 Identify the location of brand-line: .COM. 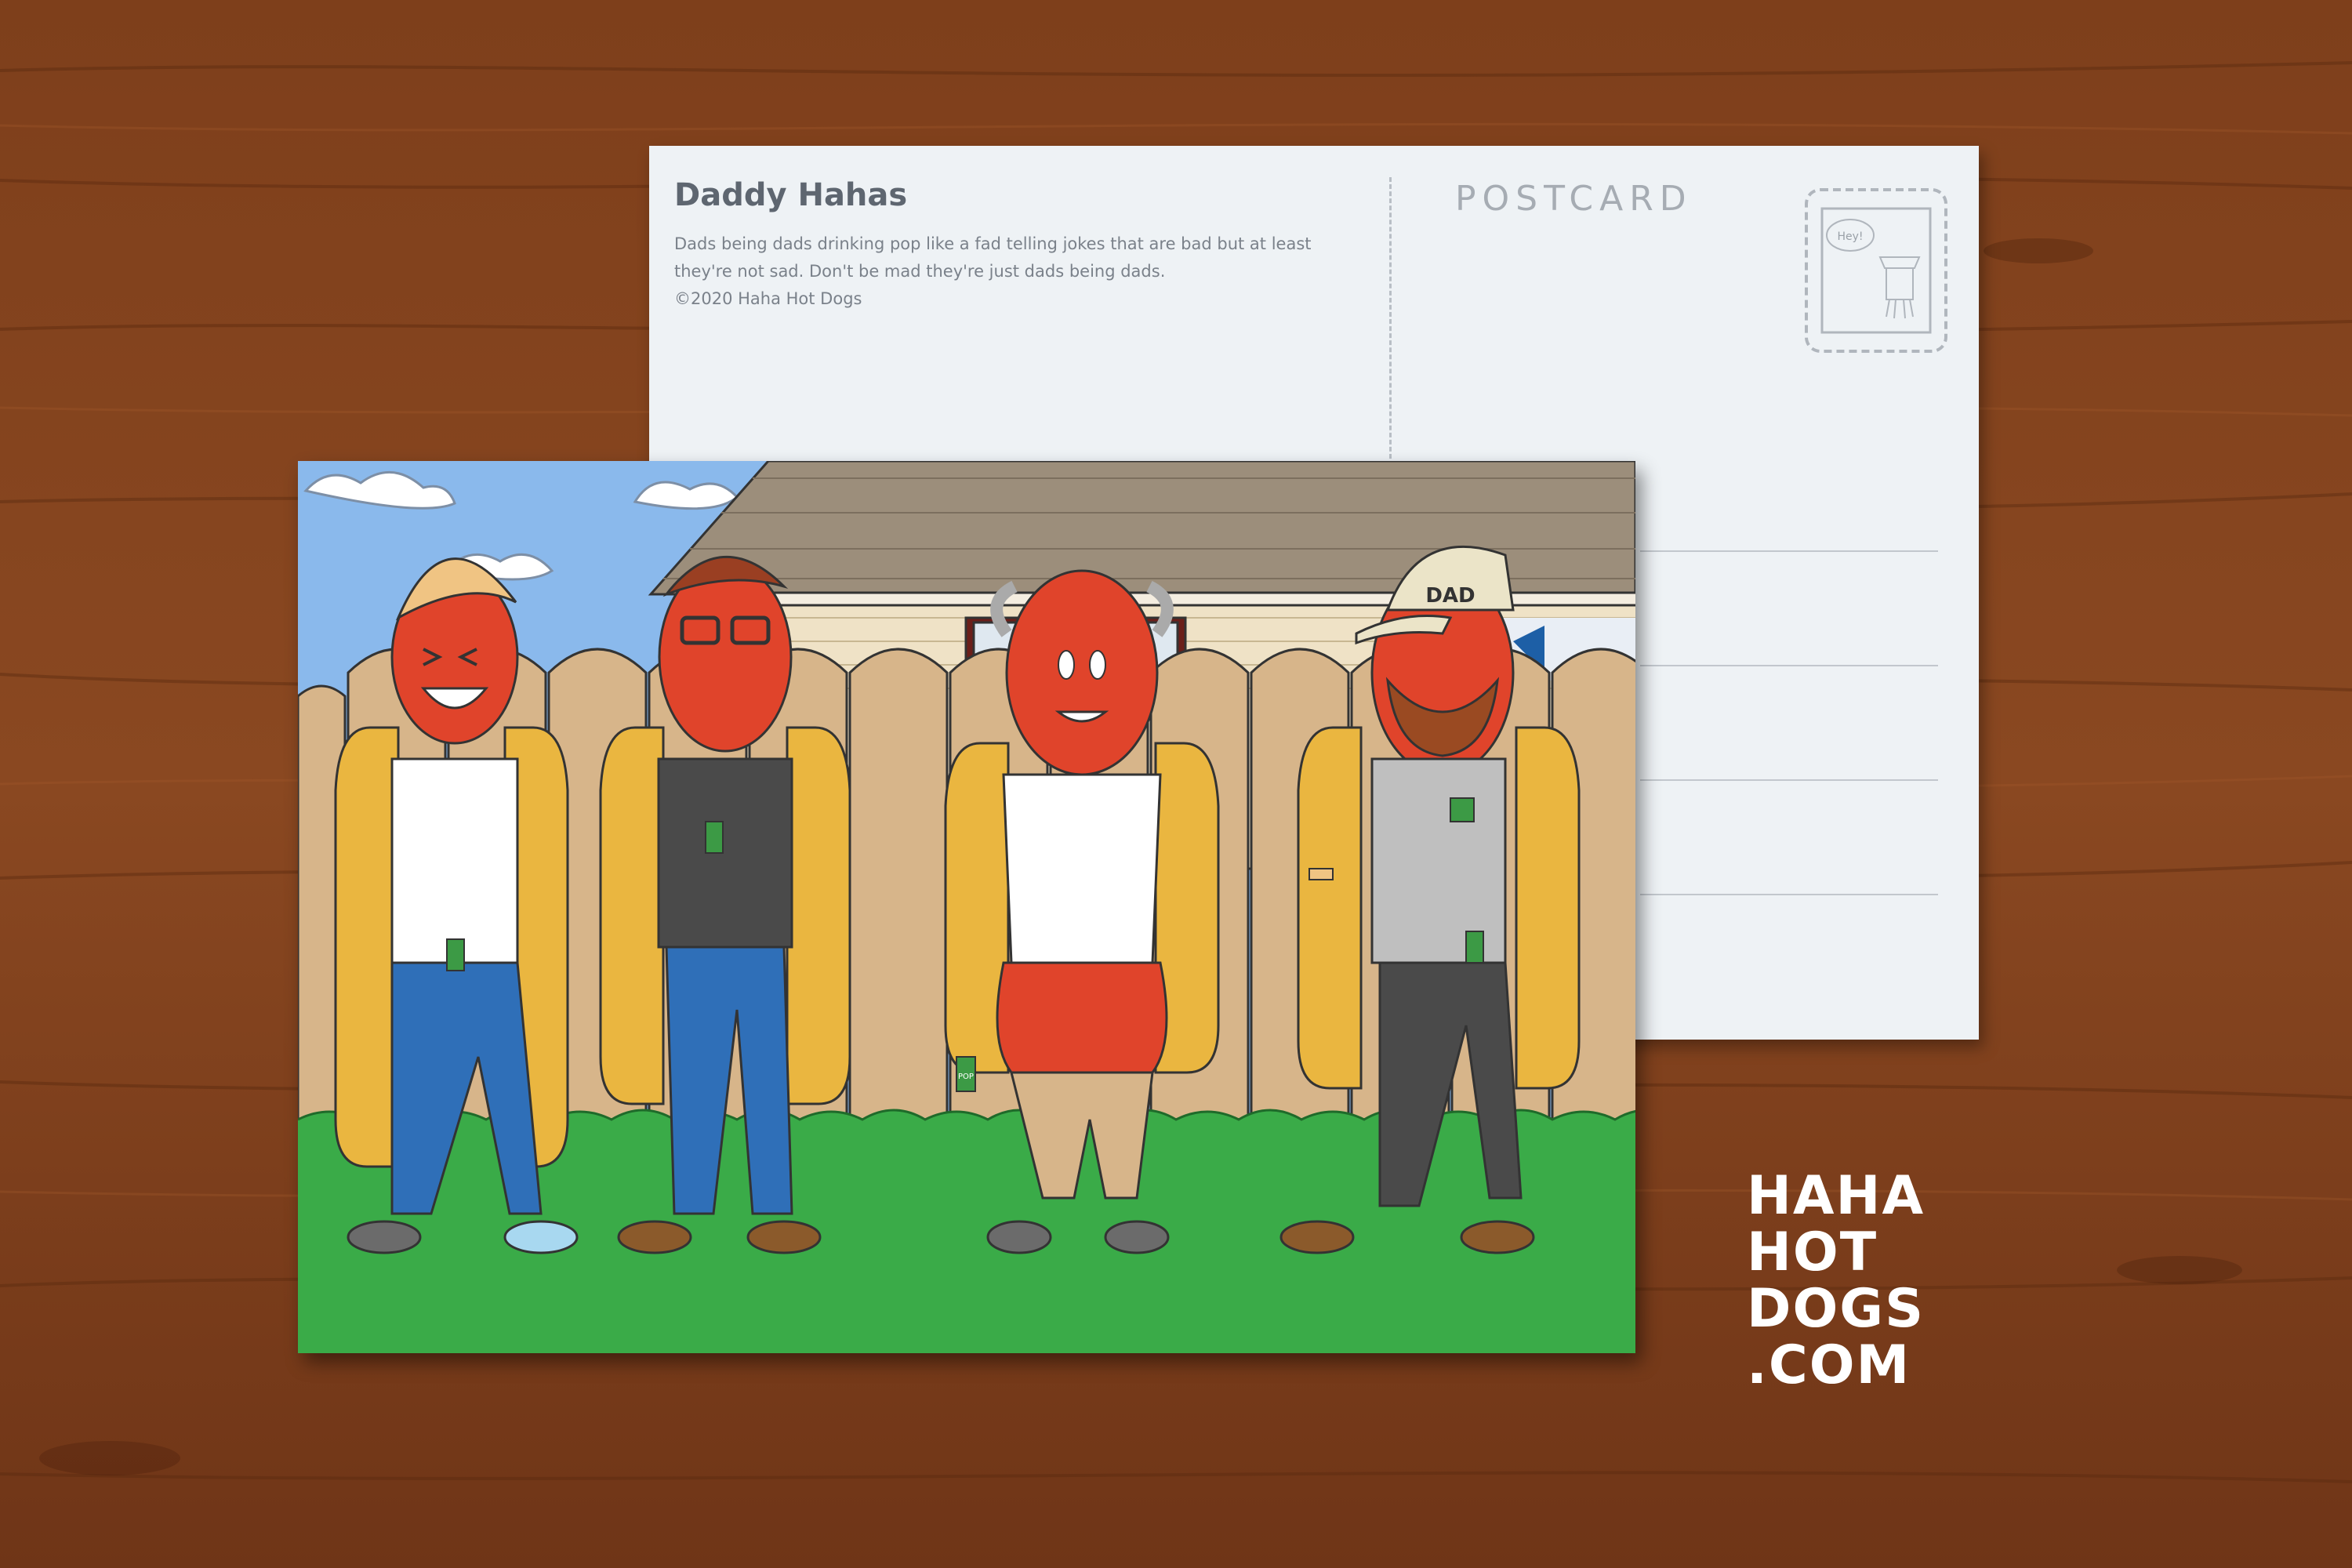
(1829, 1365).